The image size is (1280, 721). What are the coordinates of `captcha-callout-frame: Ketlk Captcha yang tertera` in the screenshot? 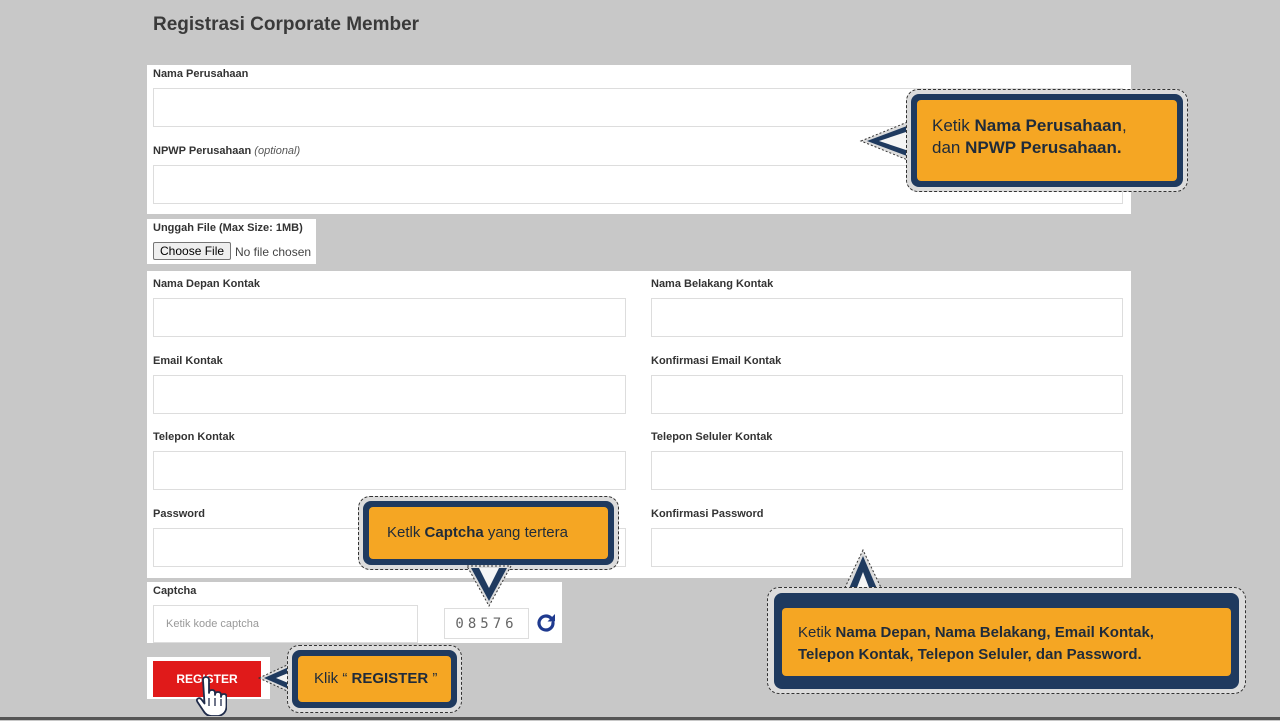 It's located at (488, 533).